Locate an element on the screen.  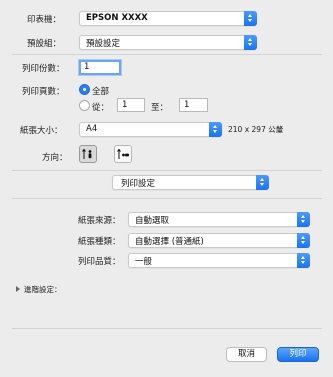
pages-from-field: 1 is located at coordinates (131, 105).